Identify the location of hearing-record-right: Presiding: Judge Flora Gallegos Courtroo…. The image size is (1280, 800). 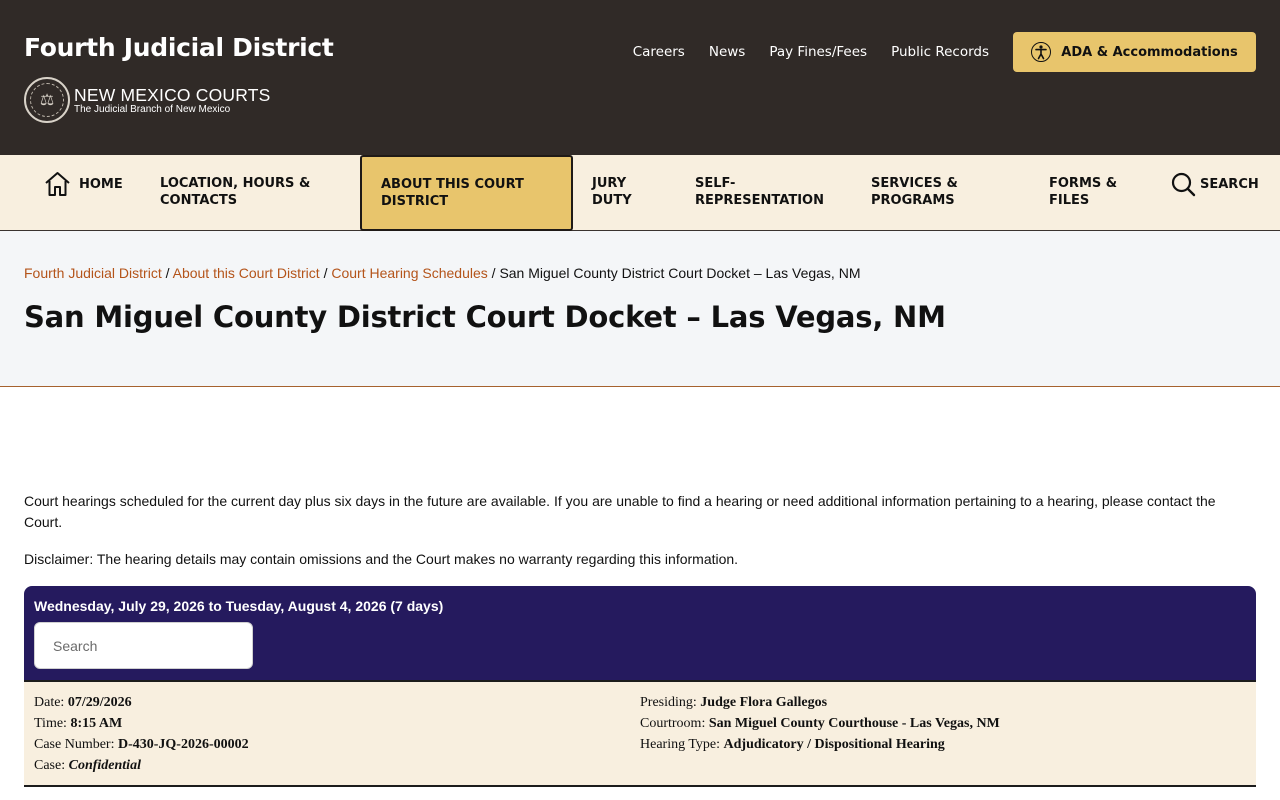
(820, 723).